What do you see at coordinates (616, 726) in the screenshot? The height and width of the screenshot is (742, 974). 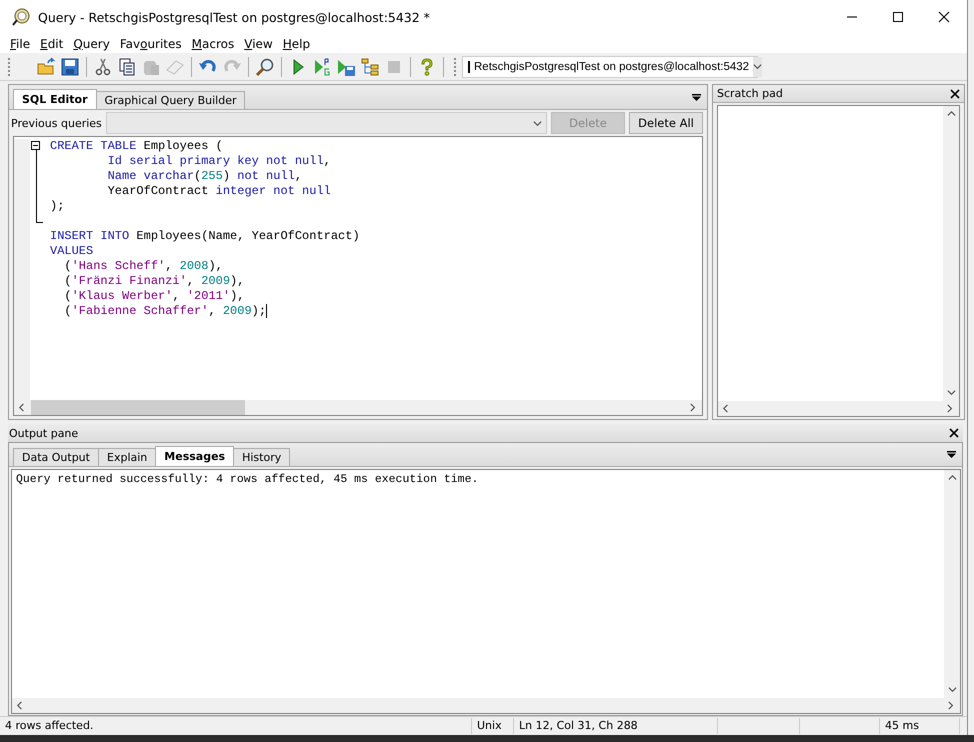 I see `status-text: Ln 12, Col 31, Ch 288` at bounding box center [616, 726].